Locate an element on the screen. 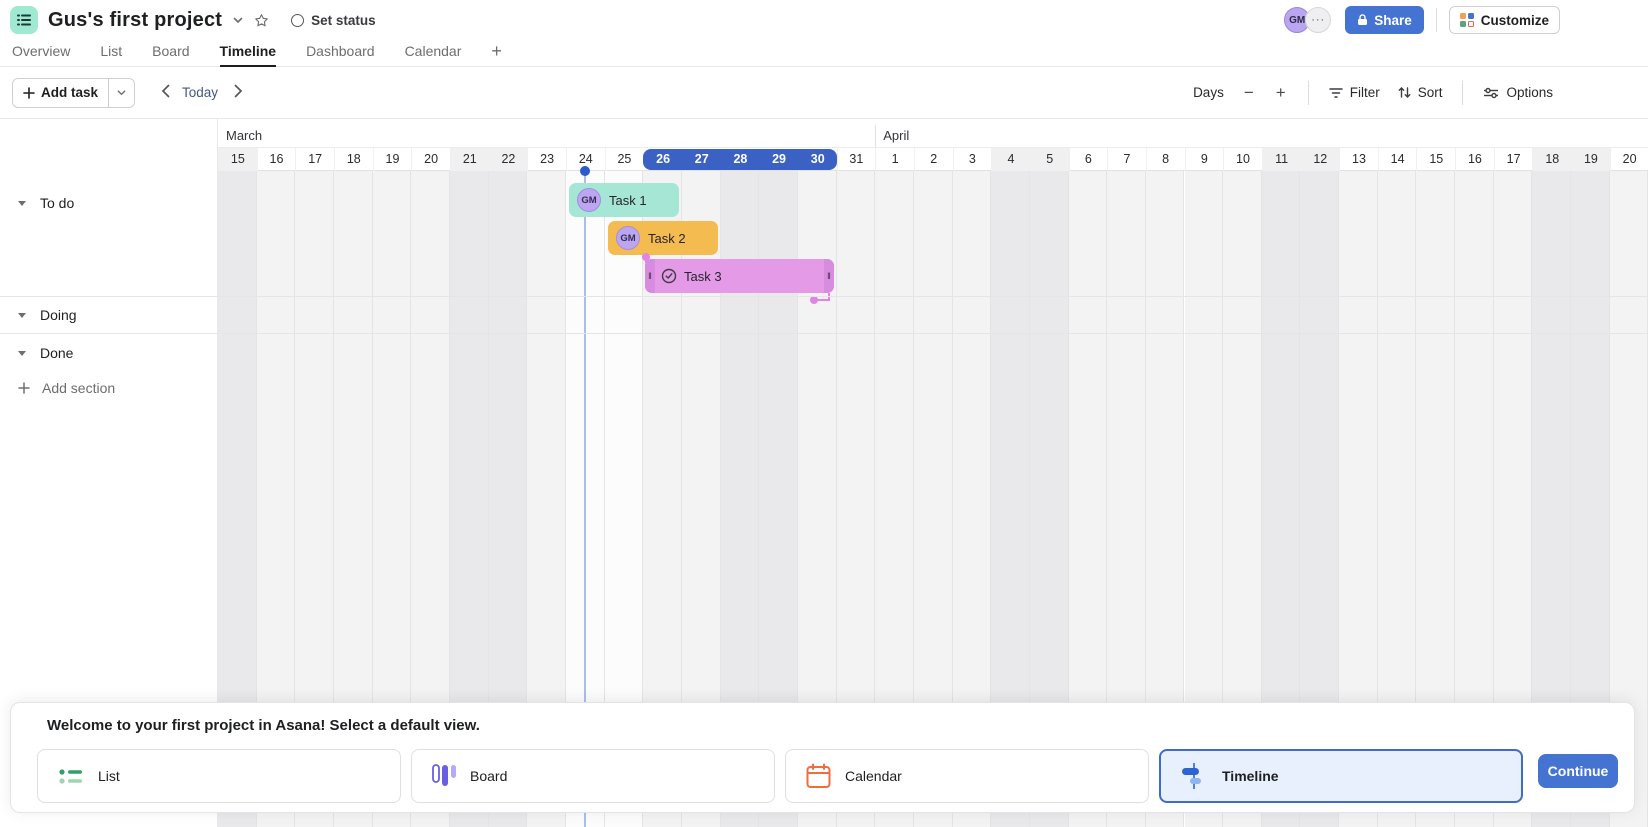  toolbar-right: Days − + Filter Sort Options is located at coordinates (1373, 92).